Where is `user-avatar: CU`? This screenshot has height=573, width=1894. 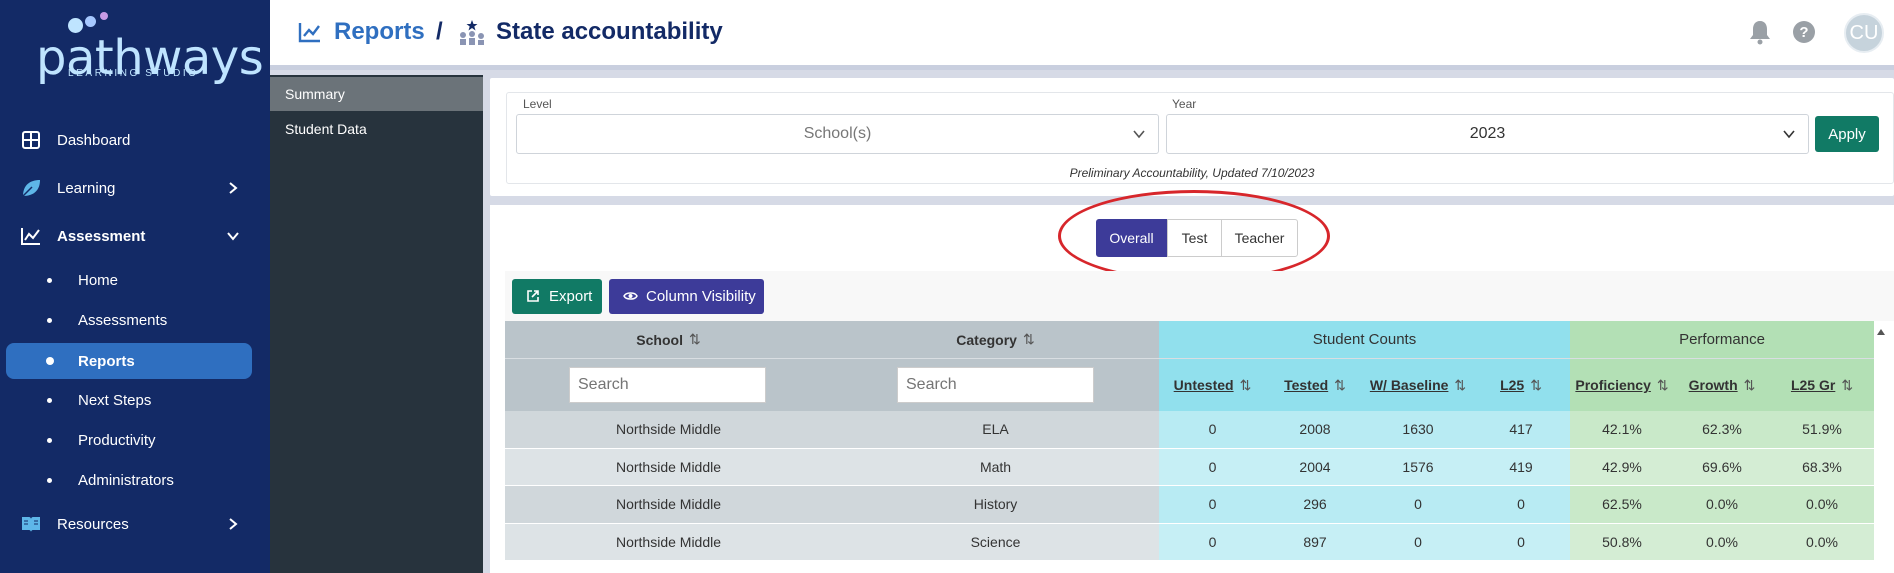
user-avatar: CU is located at coordinates (1864, 33).